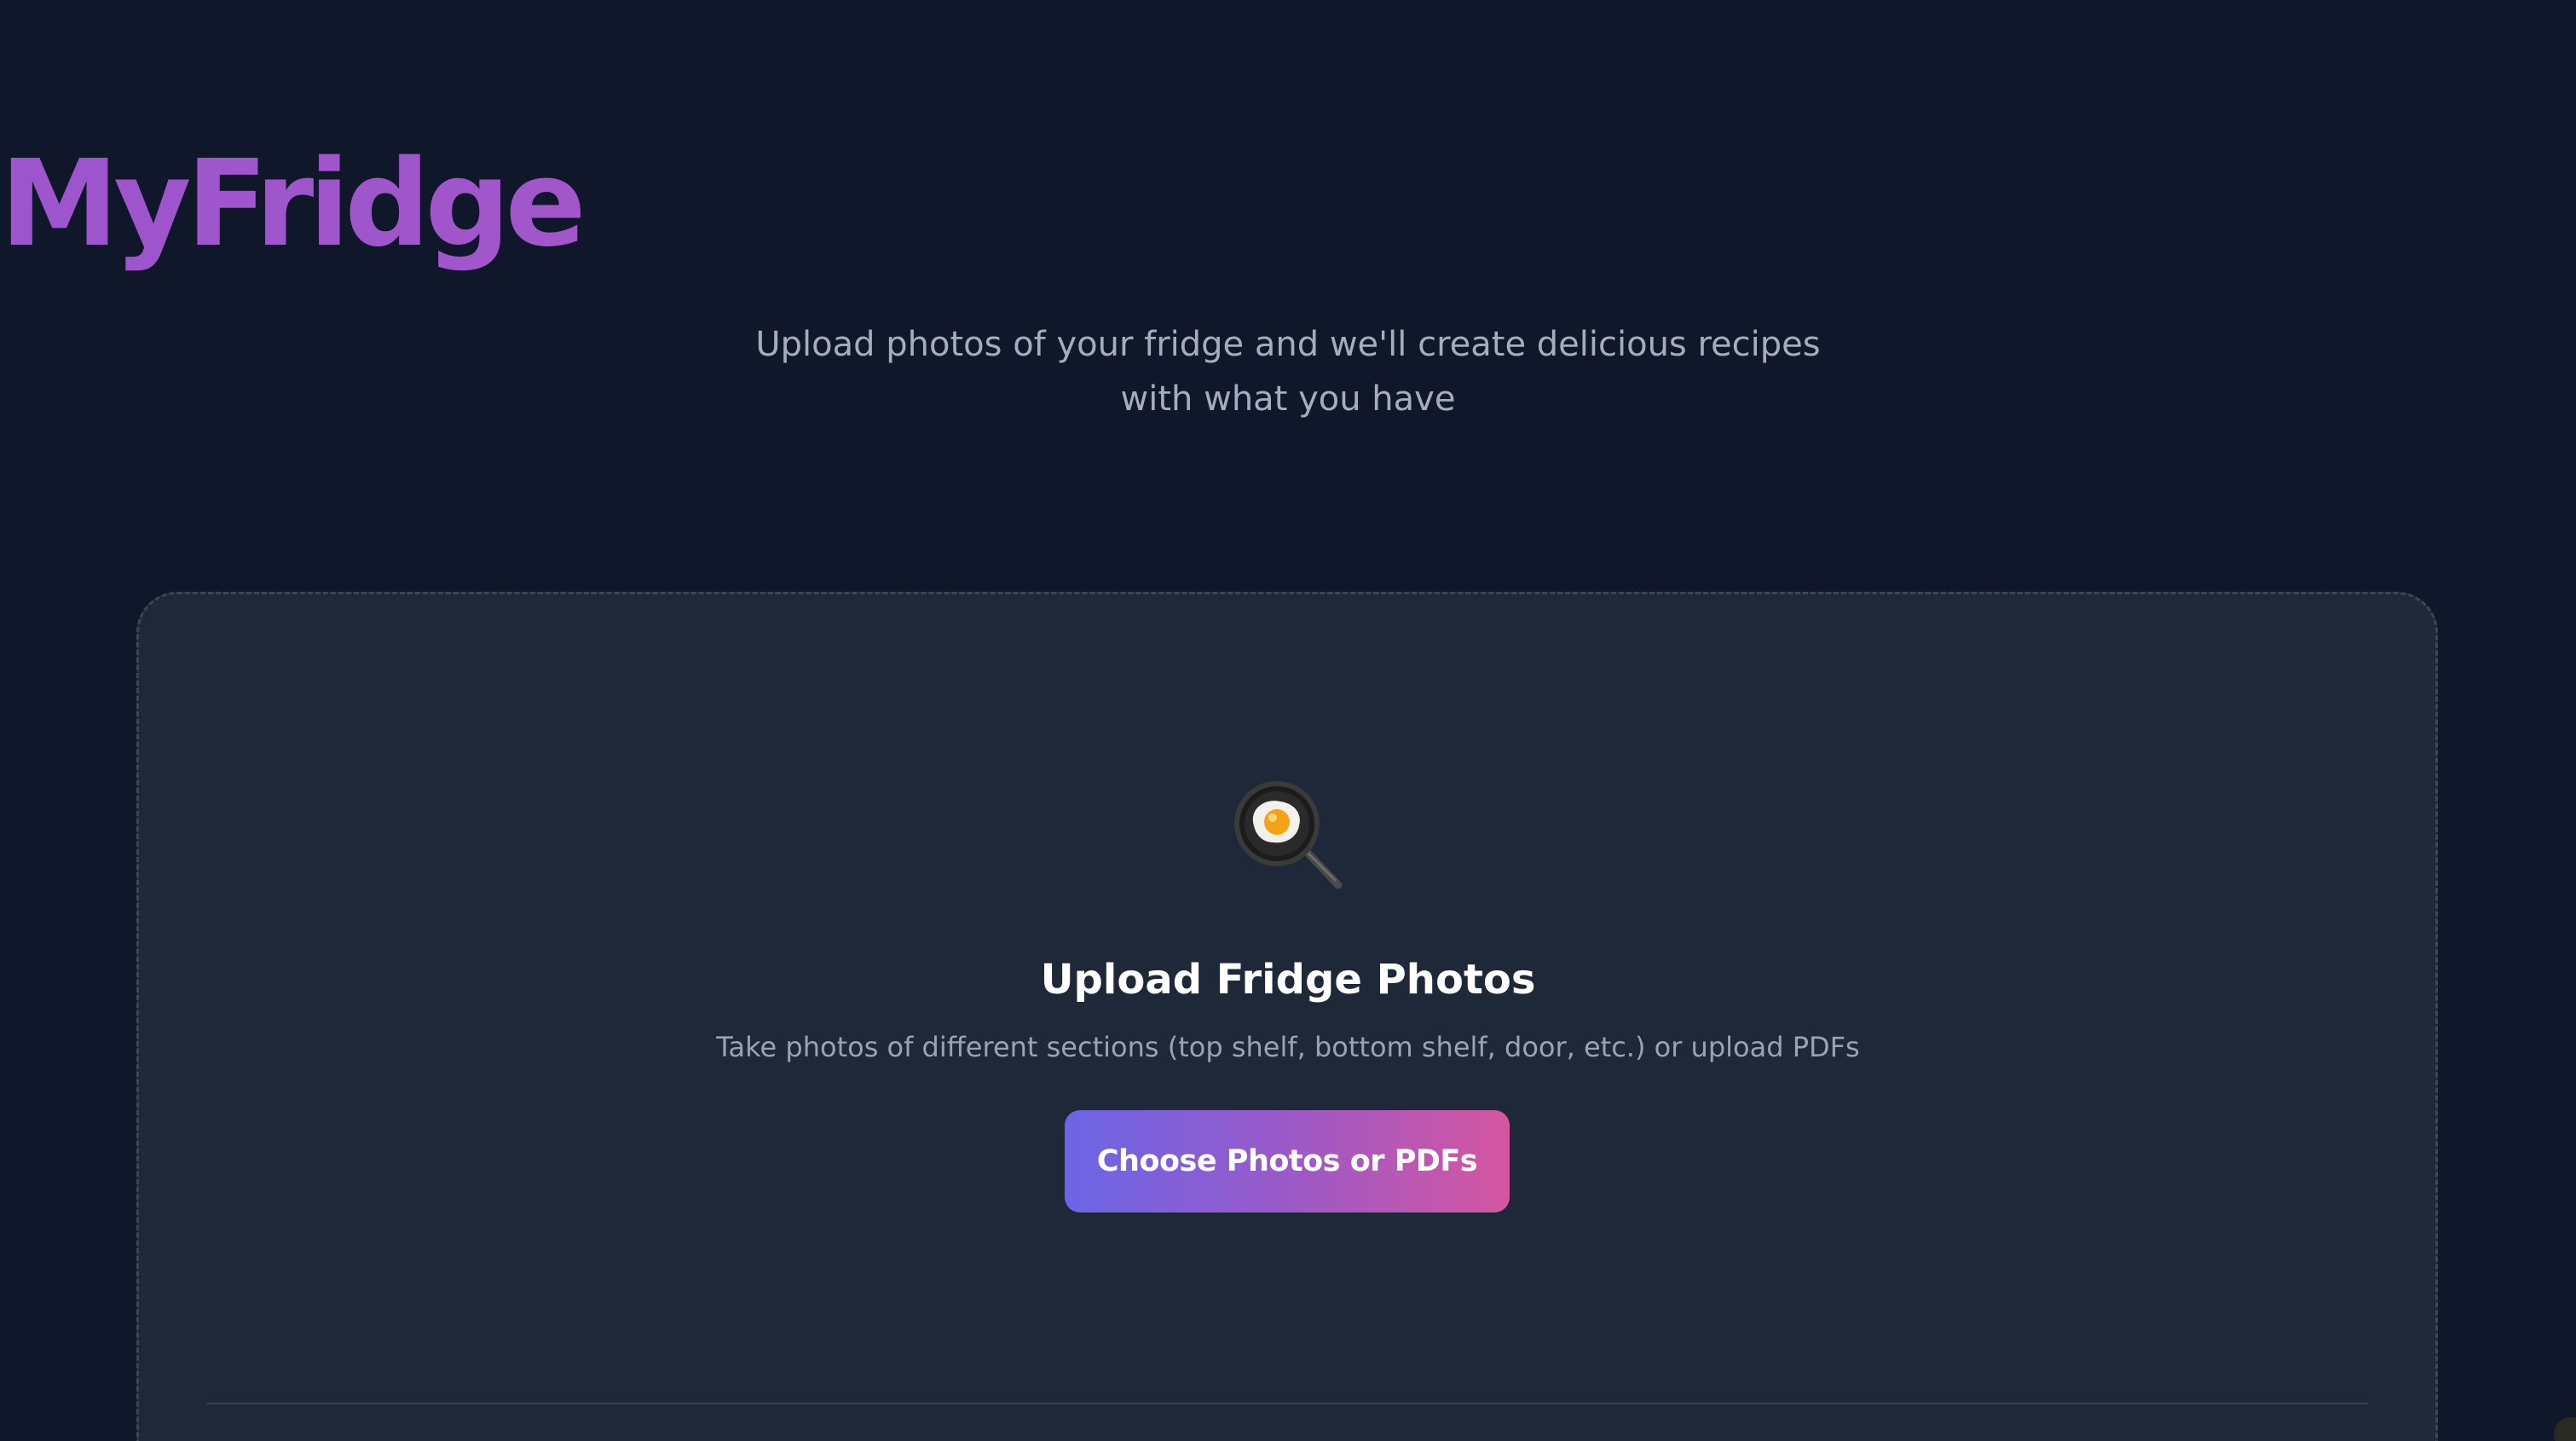 This screenshot has width=2576, height=1441. What do you see at coordinates (1288, 835) in the screenshot?
I see `frying-pan-egg-icon` at bounding box center [1288, 835].